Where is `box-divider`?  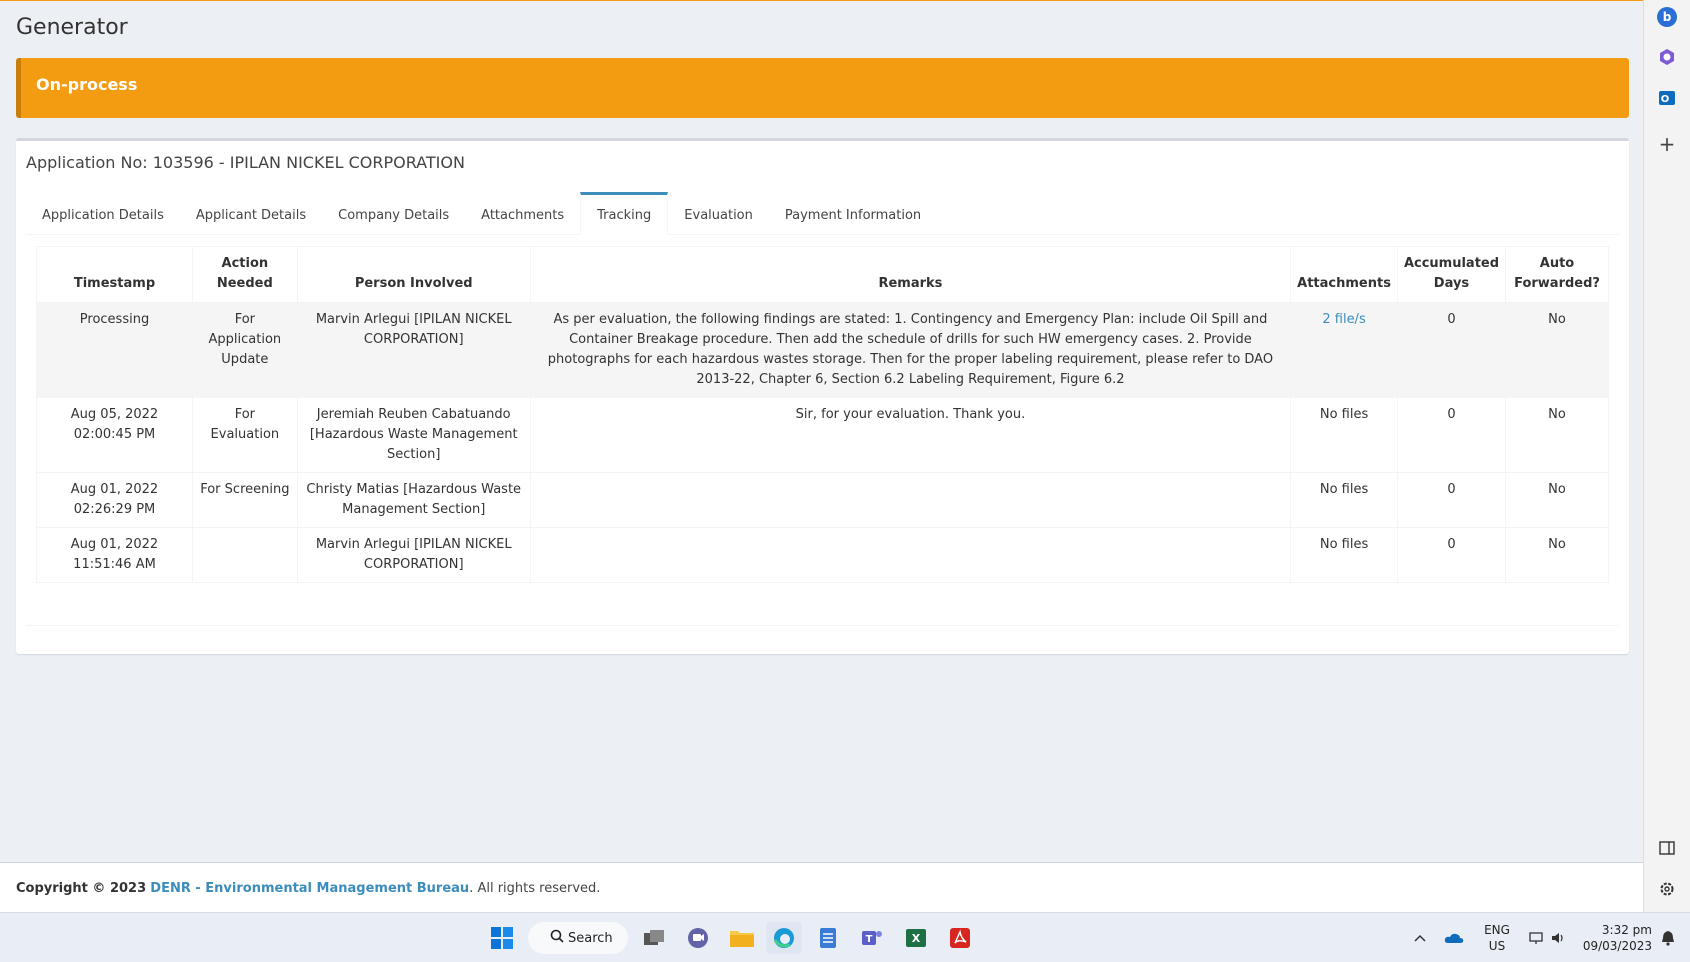 box-divider is located at coordinates (822, 625).